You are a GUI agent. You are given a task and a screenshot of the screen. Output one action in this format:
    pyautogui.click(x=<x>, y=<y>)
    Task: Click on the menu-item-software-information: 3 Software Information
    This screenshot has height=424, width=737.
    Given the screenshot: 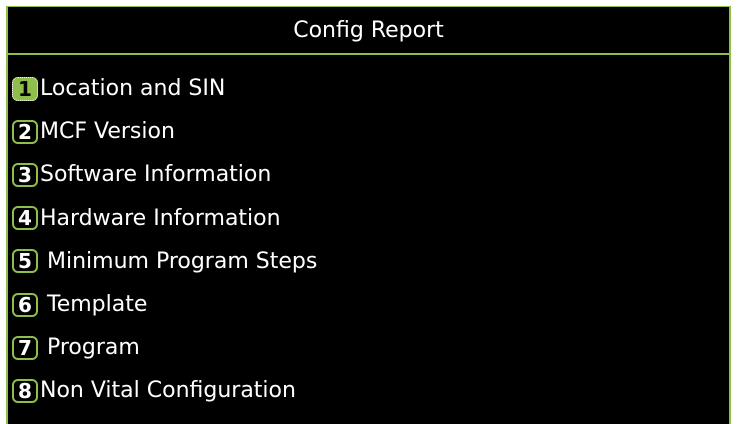 What is the action you would take?
    pyautogui.click(x=370, y=174)
    